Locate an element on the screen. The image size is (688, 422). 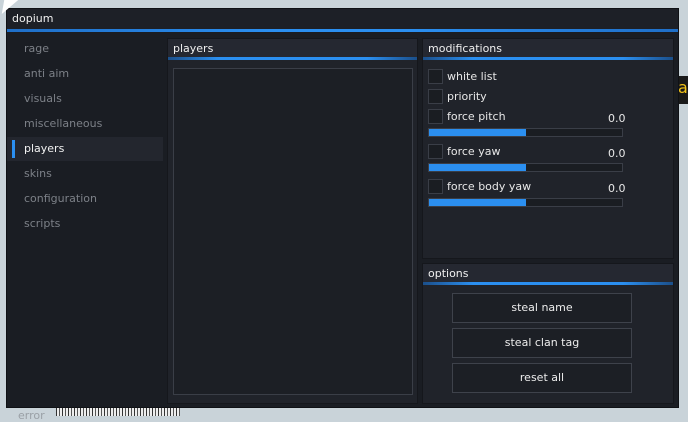
sidebar-item-anti-aim: anti aim is located at coordinates (85, 74).